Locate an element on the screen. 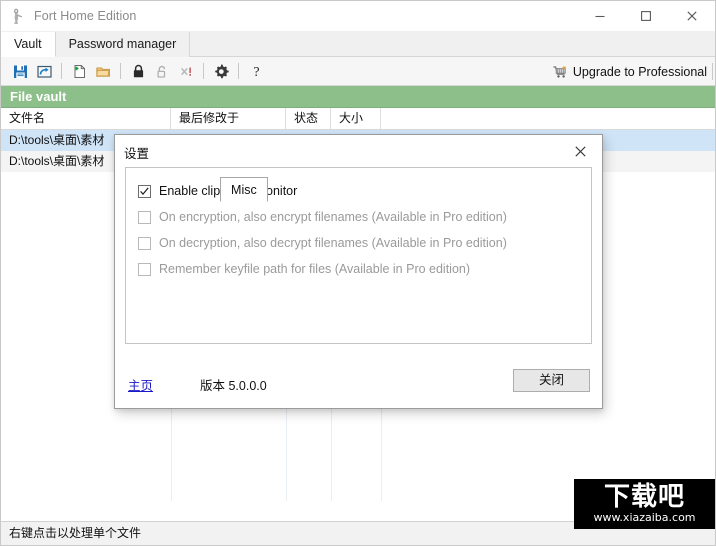 The height and width of the screenshot is (546, 716). close-button-window is located at coordinates (692, 16).